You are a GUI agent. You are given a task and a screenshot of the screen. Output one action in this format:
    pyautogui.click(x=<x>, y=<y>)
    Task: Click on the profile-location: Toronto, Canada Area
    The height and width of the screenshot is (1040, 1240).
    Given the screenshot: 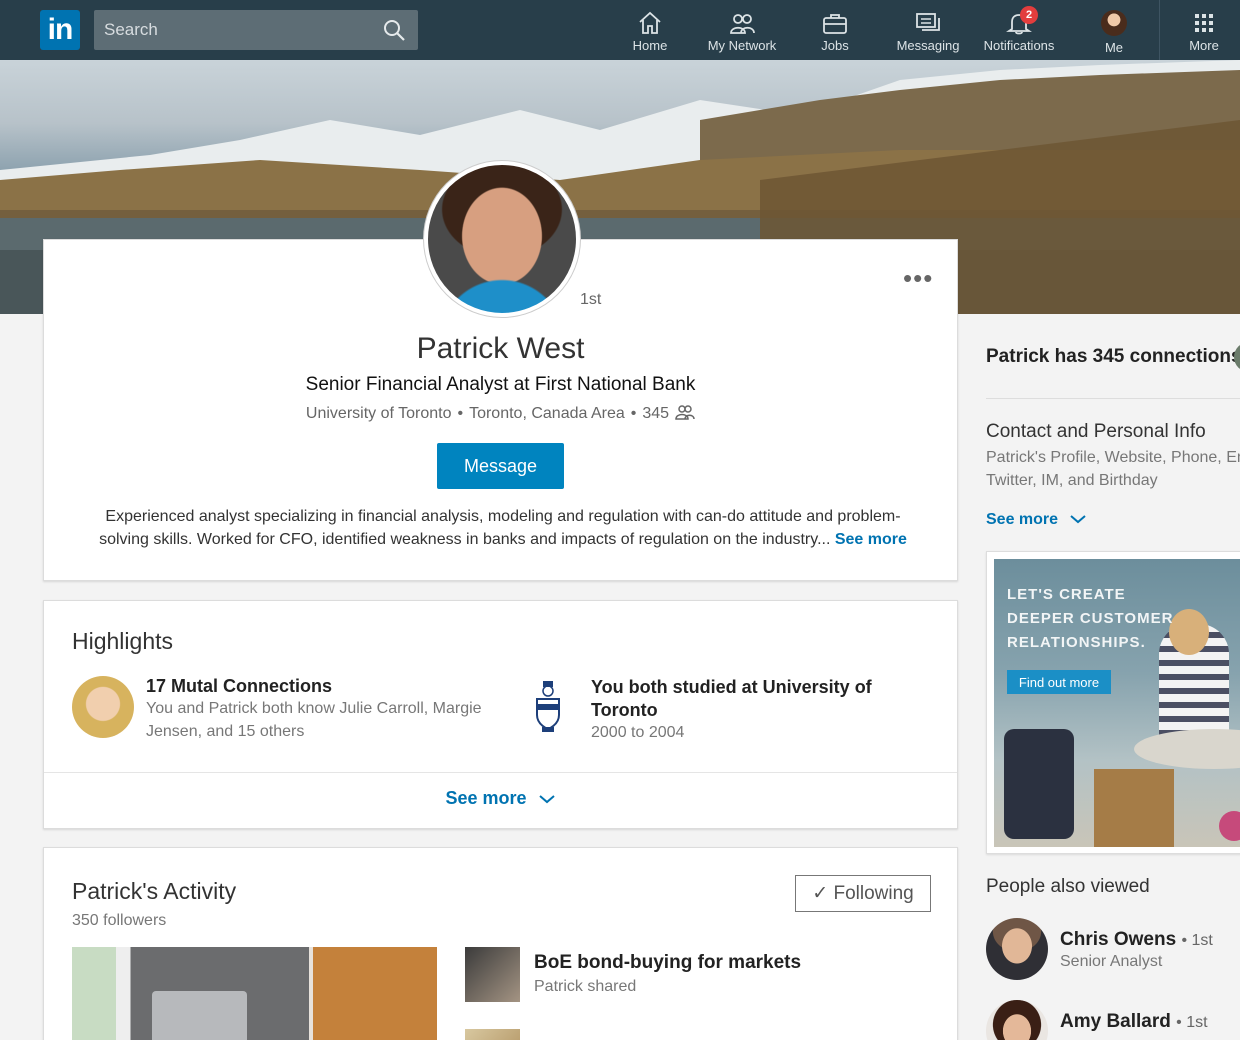 What is the action you would take?
    pyautogui.click(x=547, y=413)
    